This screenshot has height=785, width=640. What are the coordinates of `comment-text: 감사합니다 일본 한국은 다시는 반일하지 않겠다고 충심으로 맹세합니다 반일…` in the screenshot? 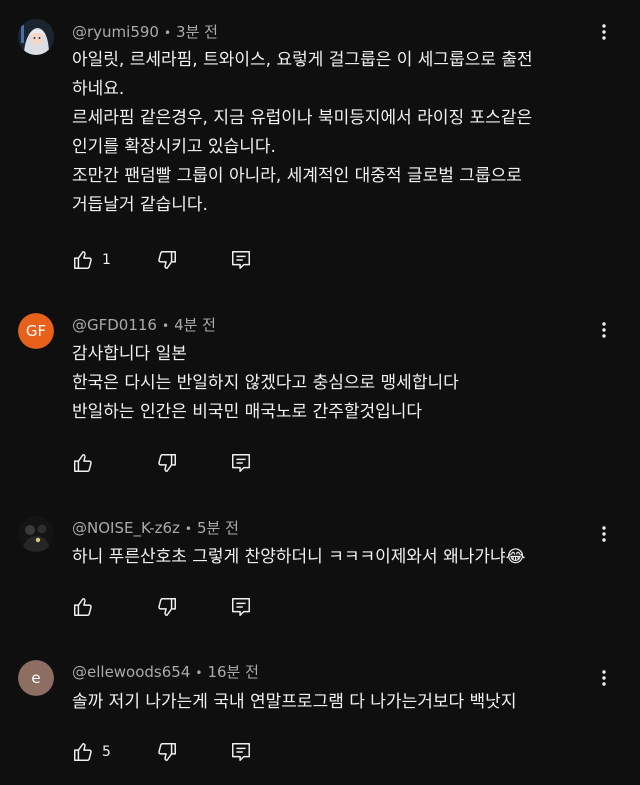 It's located at (265, 383).